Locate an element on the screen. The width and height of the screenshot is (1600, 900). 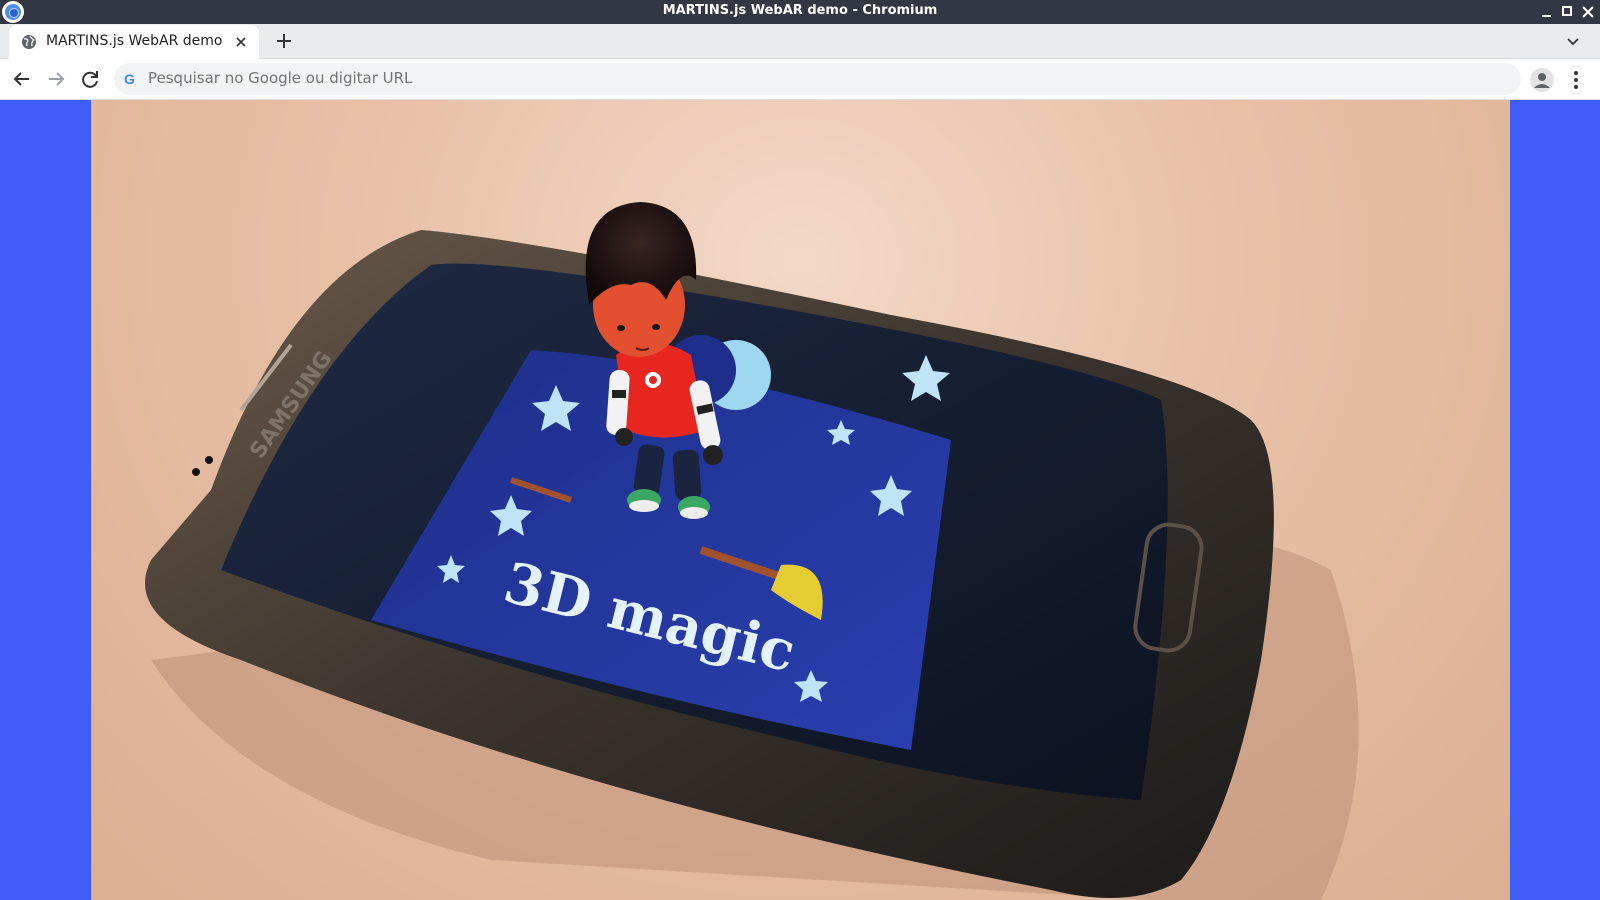
forward-arrow-icon is located at coordinates (57, 79).